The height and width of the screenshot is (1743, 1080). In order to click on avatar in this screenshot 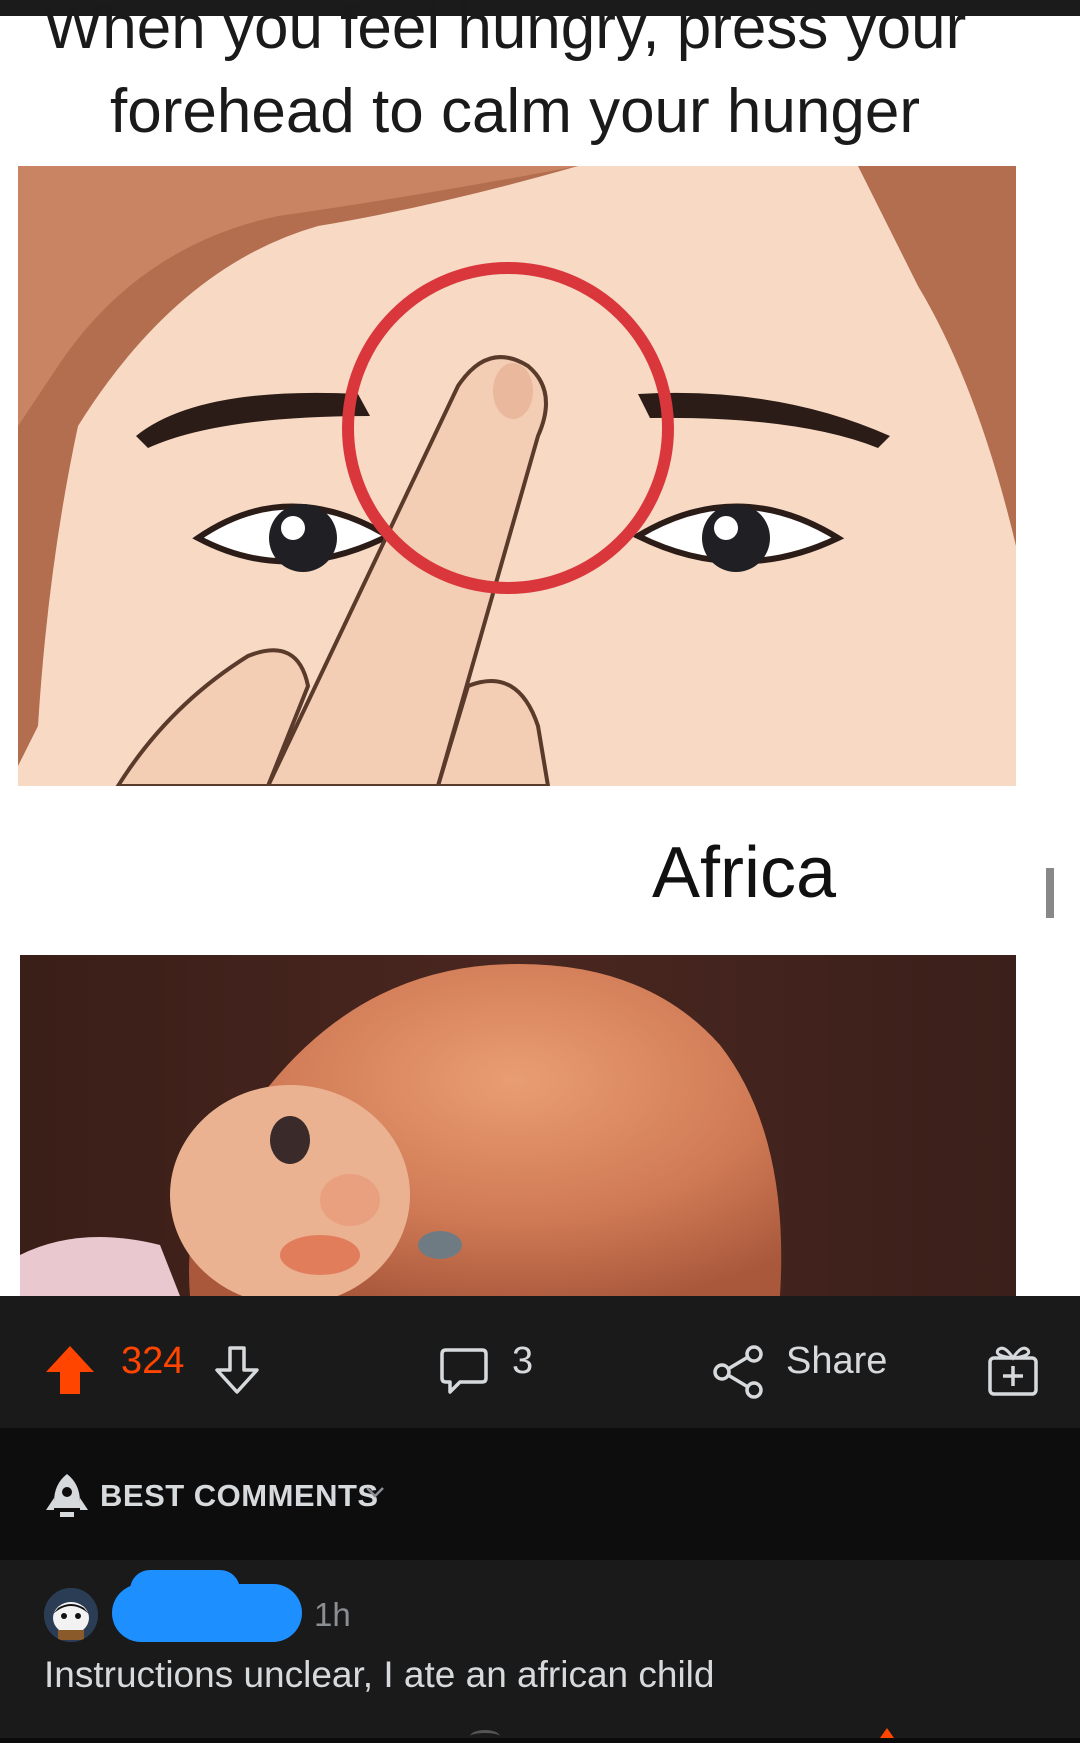, I will do `click(71, 1615)`.